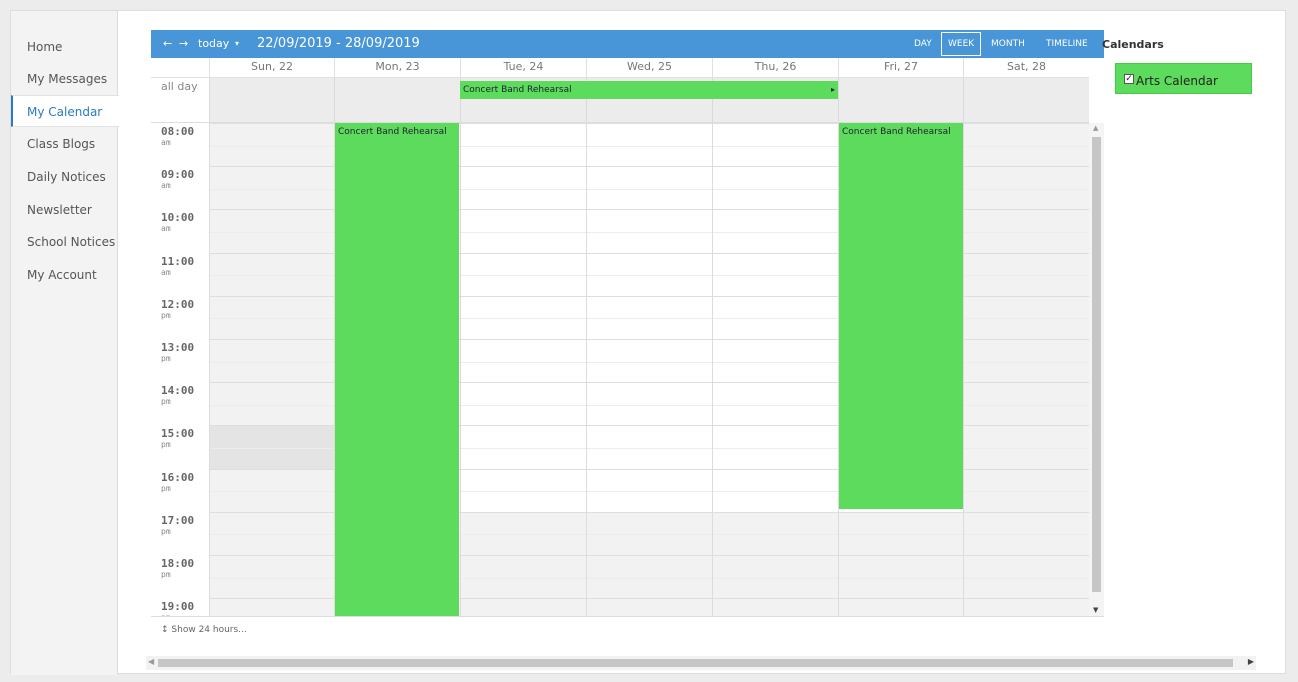  Describe the element at coordinates (523, 68) in the screenshot. I see `day-header-tue: Tue, 24` at that location.